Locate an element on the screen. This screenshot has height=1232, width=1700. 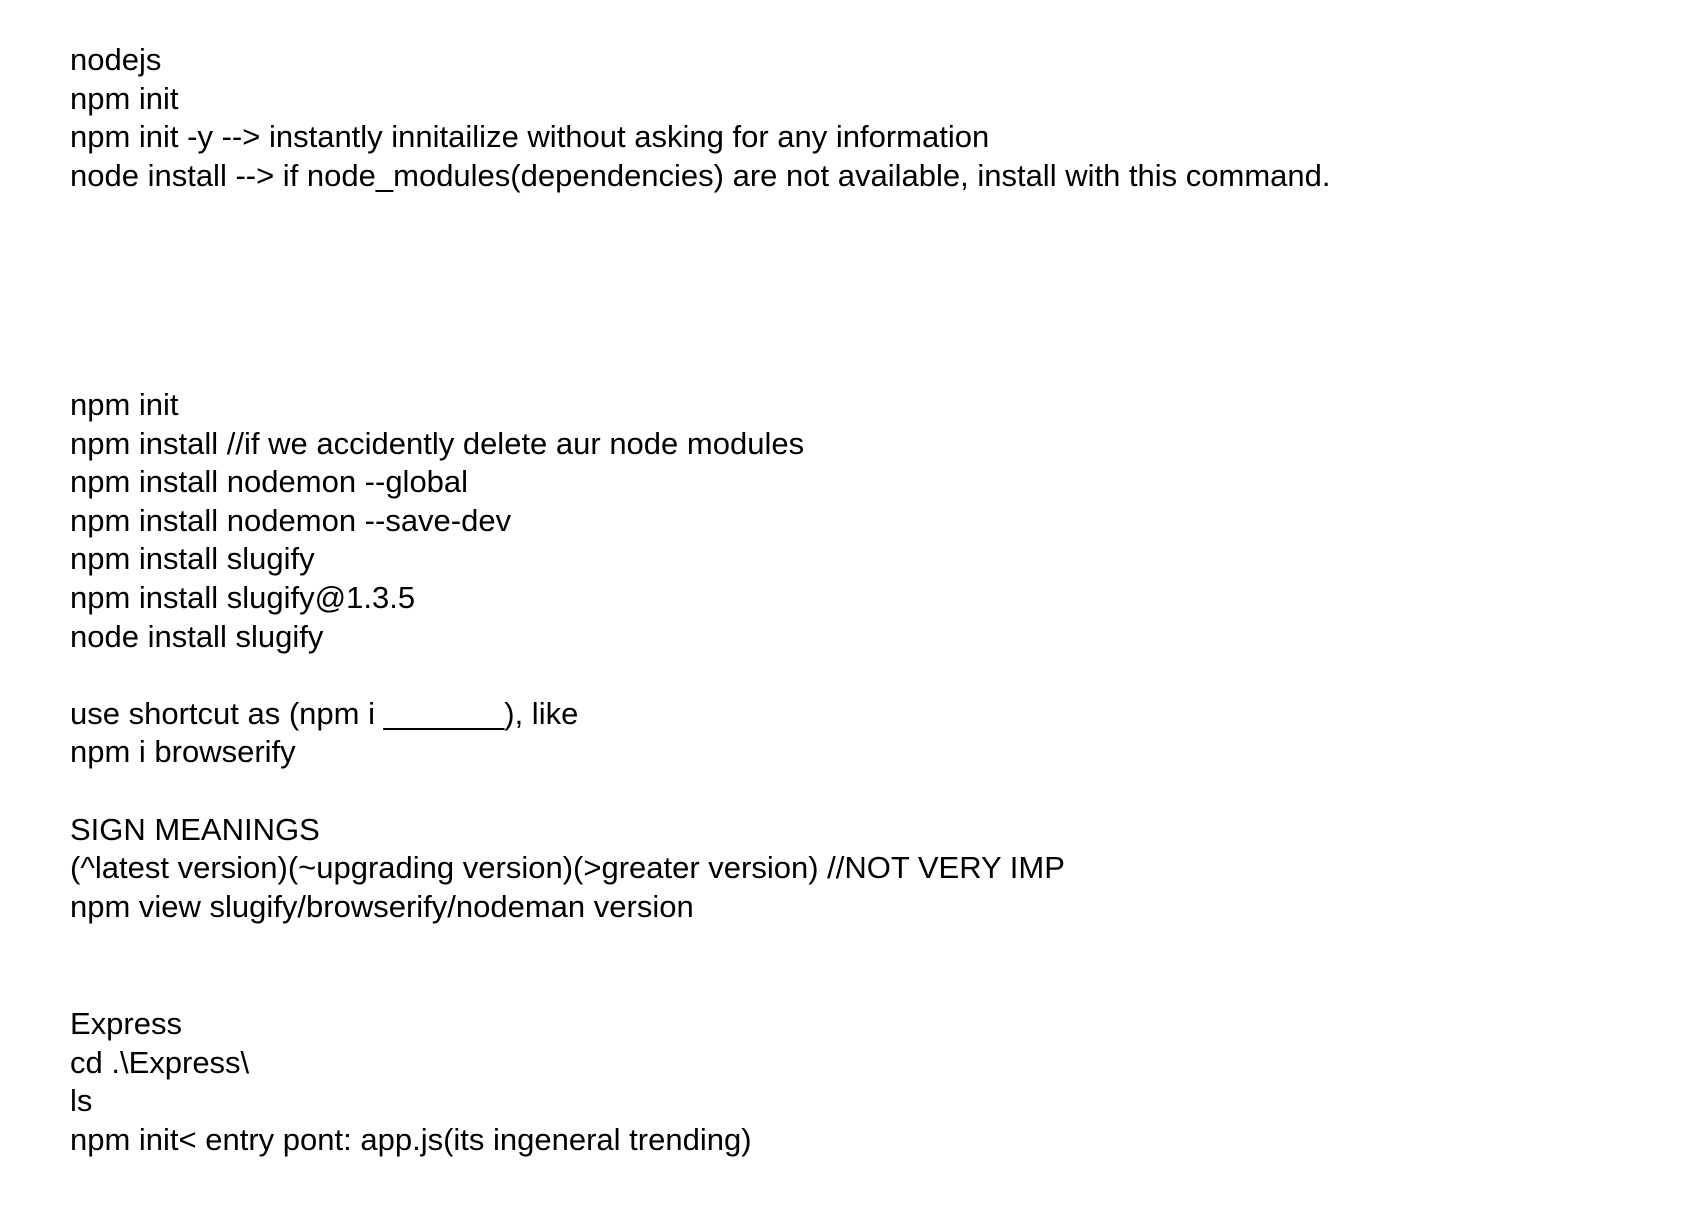
text-line: npm install nodemon --save-dev is located at coordinates (291, 520).